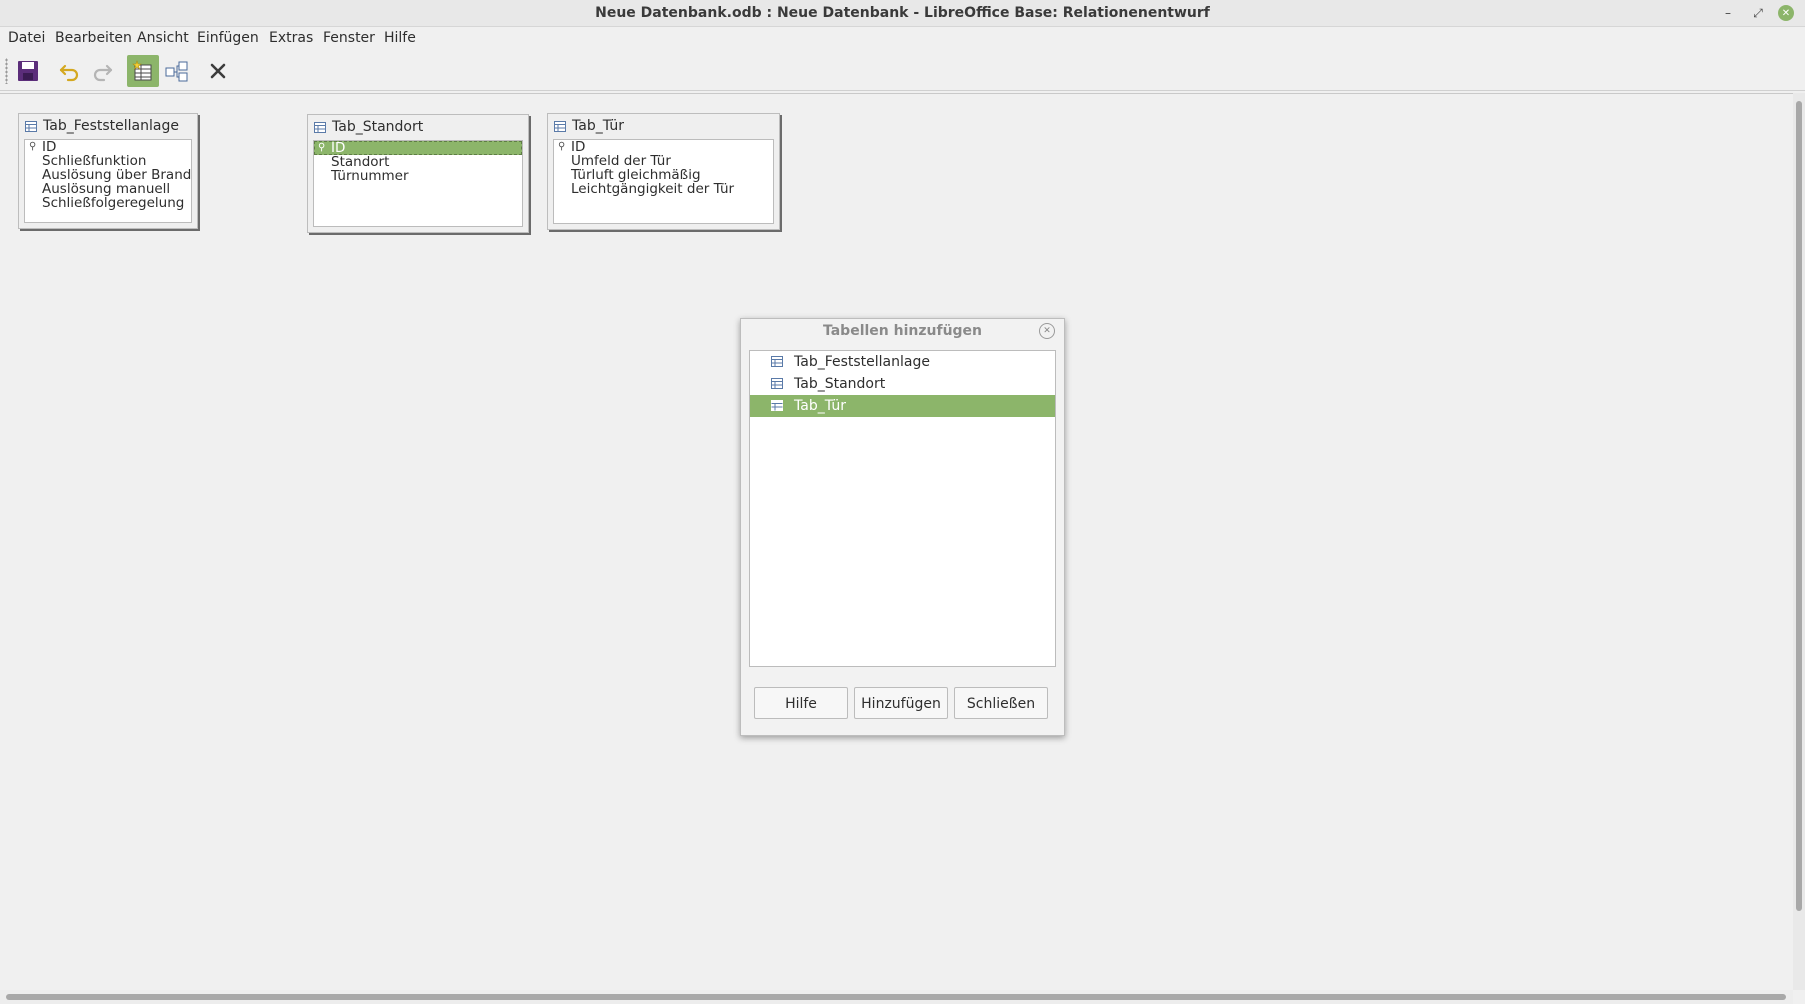 The height and width of the screenshot is (1004, 1805). I want to click on save-icon, so click(28, 71).